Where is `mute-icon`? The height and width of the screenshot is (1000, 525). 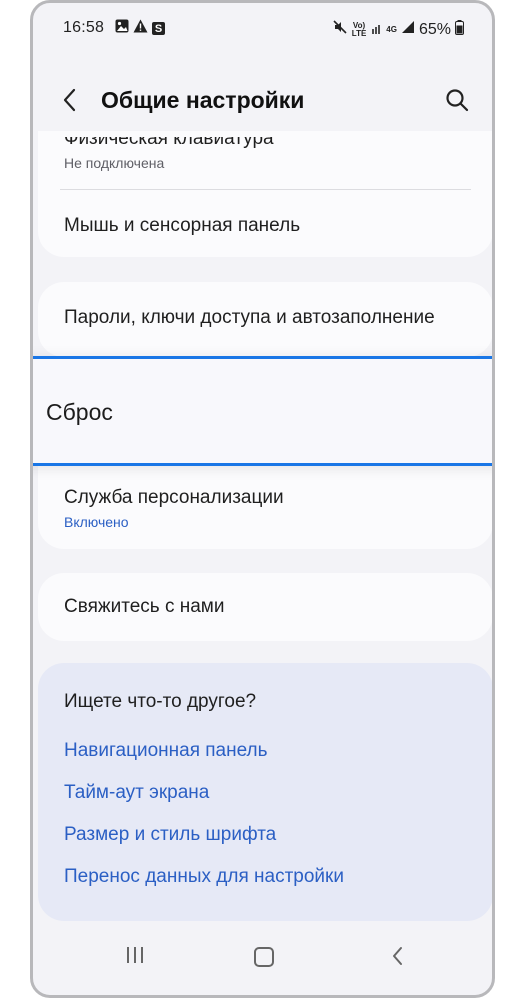 mute-icon is located at coordinates (340, 29).